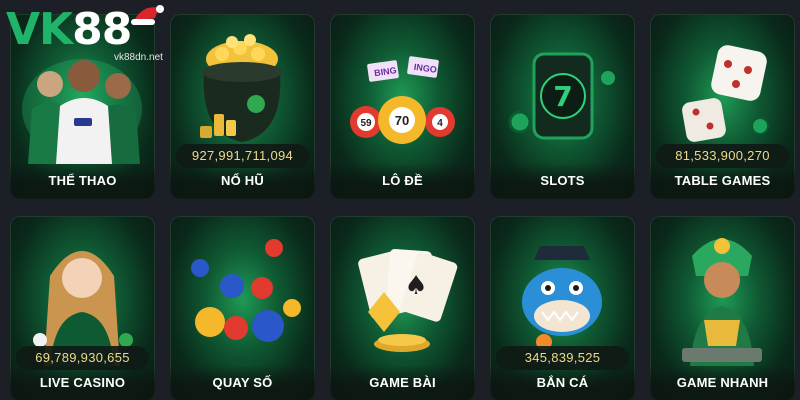 Image resolution: width=800 pixels, height=400 pixels. What do you see at coordinates (102, 29) in the screenshot?
I see `logo-88: 88` at bounding box center [102, 29].